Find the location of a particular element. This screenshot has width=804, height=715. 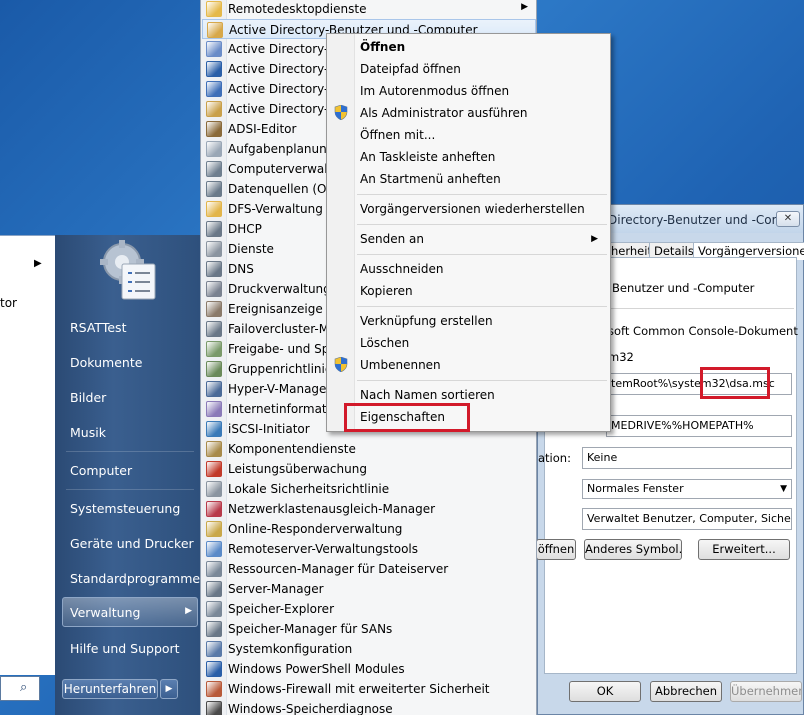

ad-admin-icon is located at coordinates (214, 109).